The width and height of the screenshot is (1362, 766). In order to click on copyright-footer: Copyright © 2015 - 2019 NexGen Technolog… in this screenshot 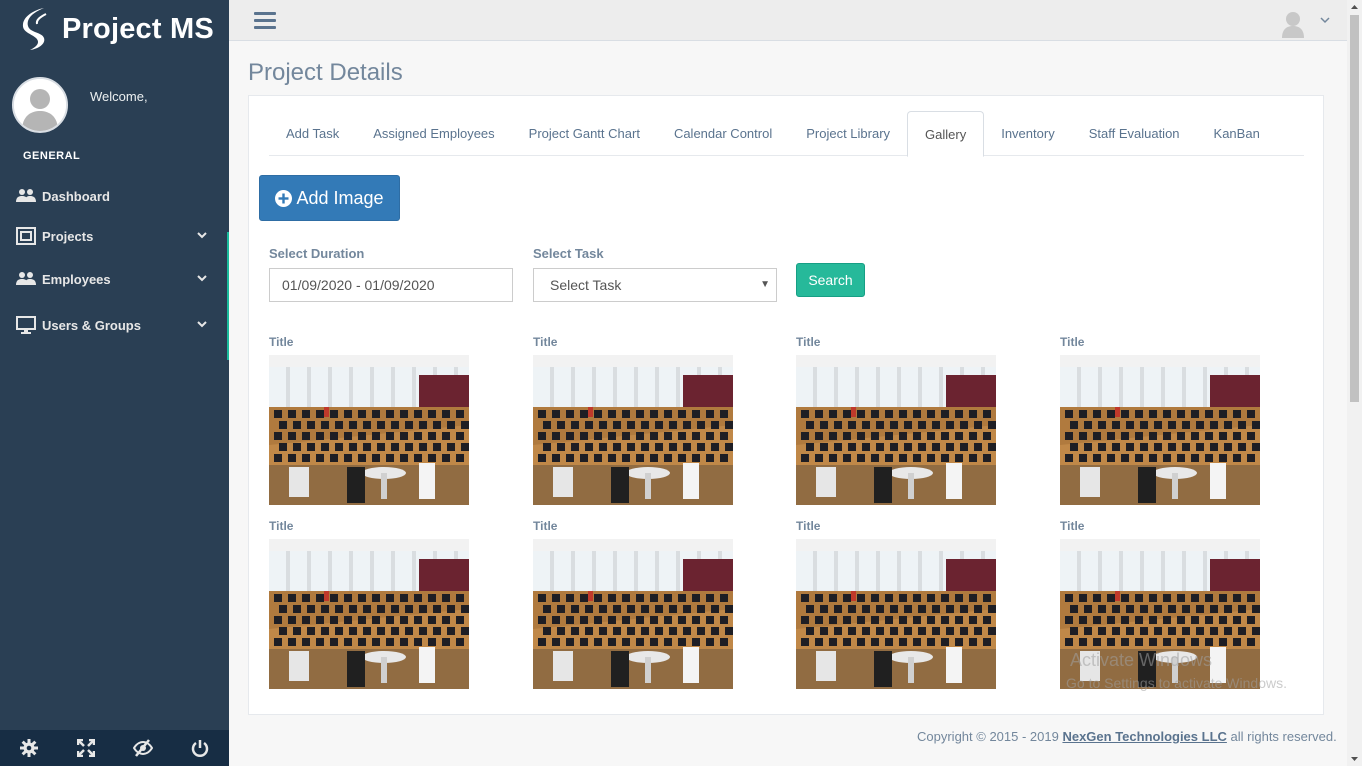, I will do `click(1127, 736)`.